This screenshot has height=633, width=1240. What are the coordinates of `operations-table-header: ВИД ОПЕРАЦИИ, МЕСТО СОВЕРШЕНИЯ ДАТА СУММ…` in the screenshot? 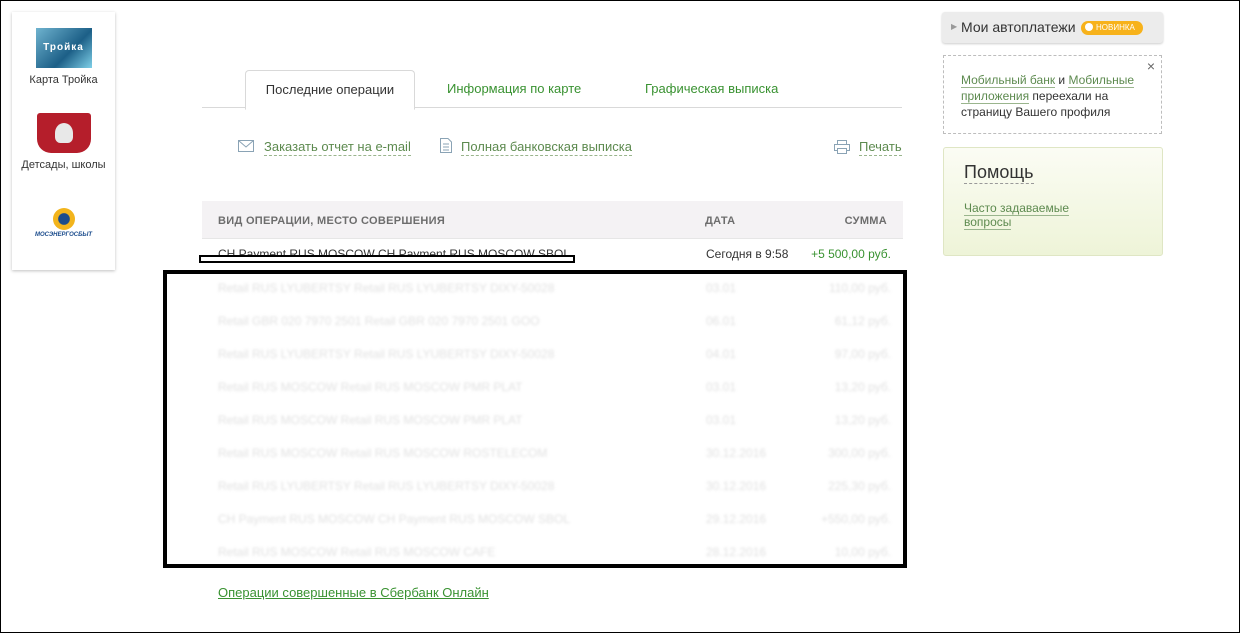 It's located at (552, 220).